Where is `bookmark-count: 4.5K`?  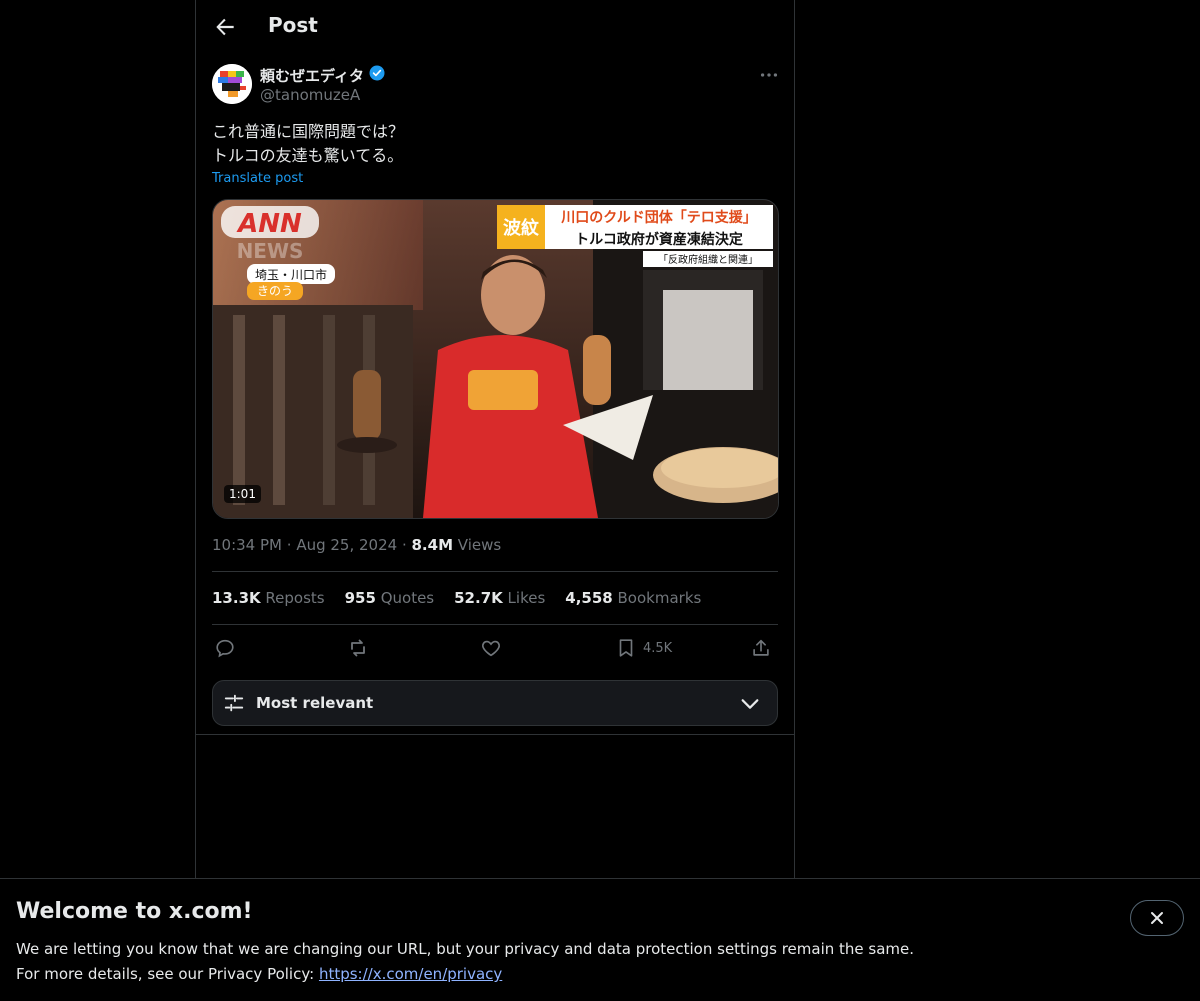 bookmark-count: 4.5K is located at coordinates (658, 648).